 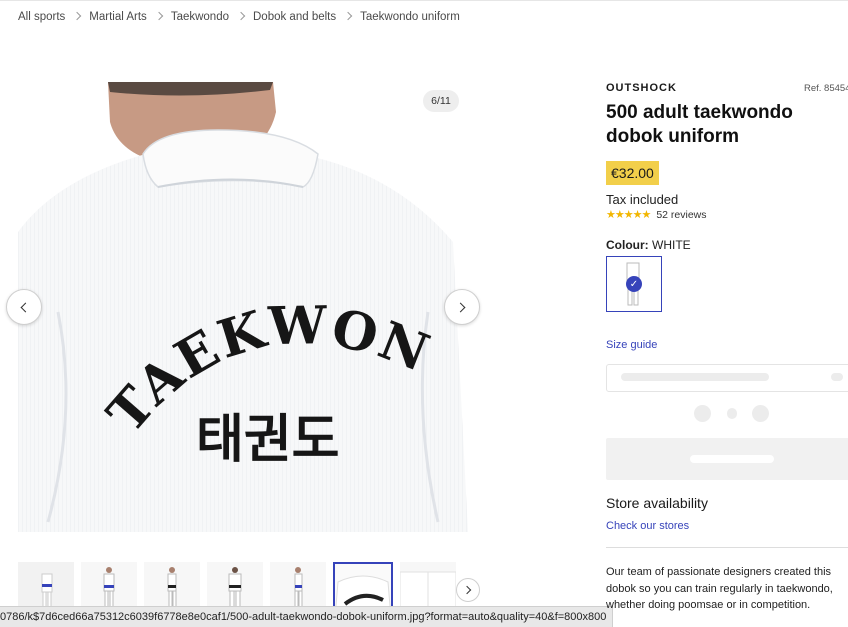 I want to click on colour-selector-label: Colour: WHITE, so click(x=648, y=245).